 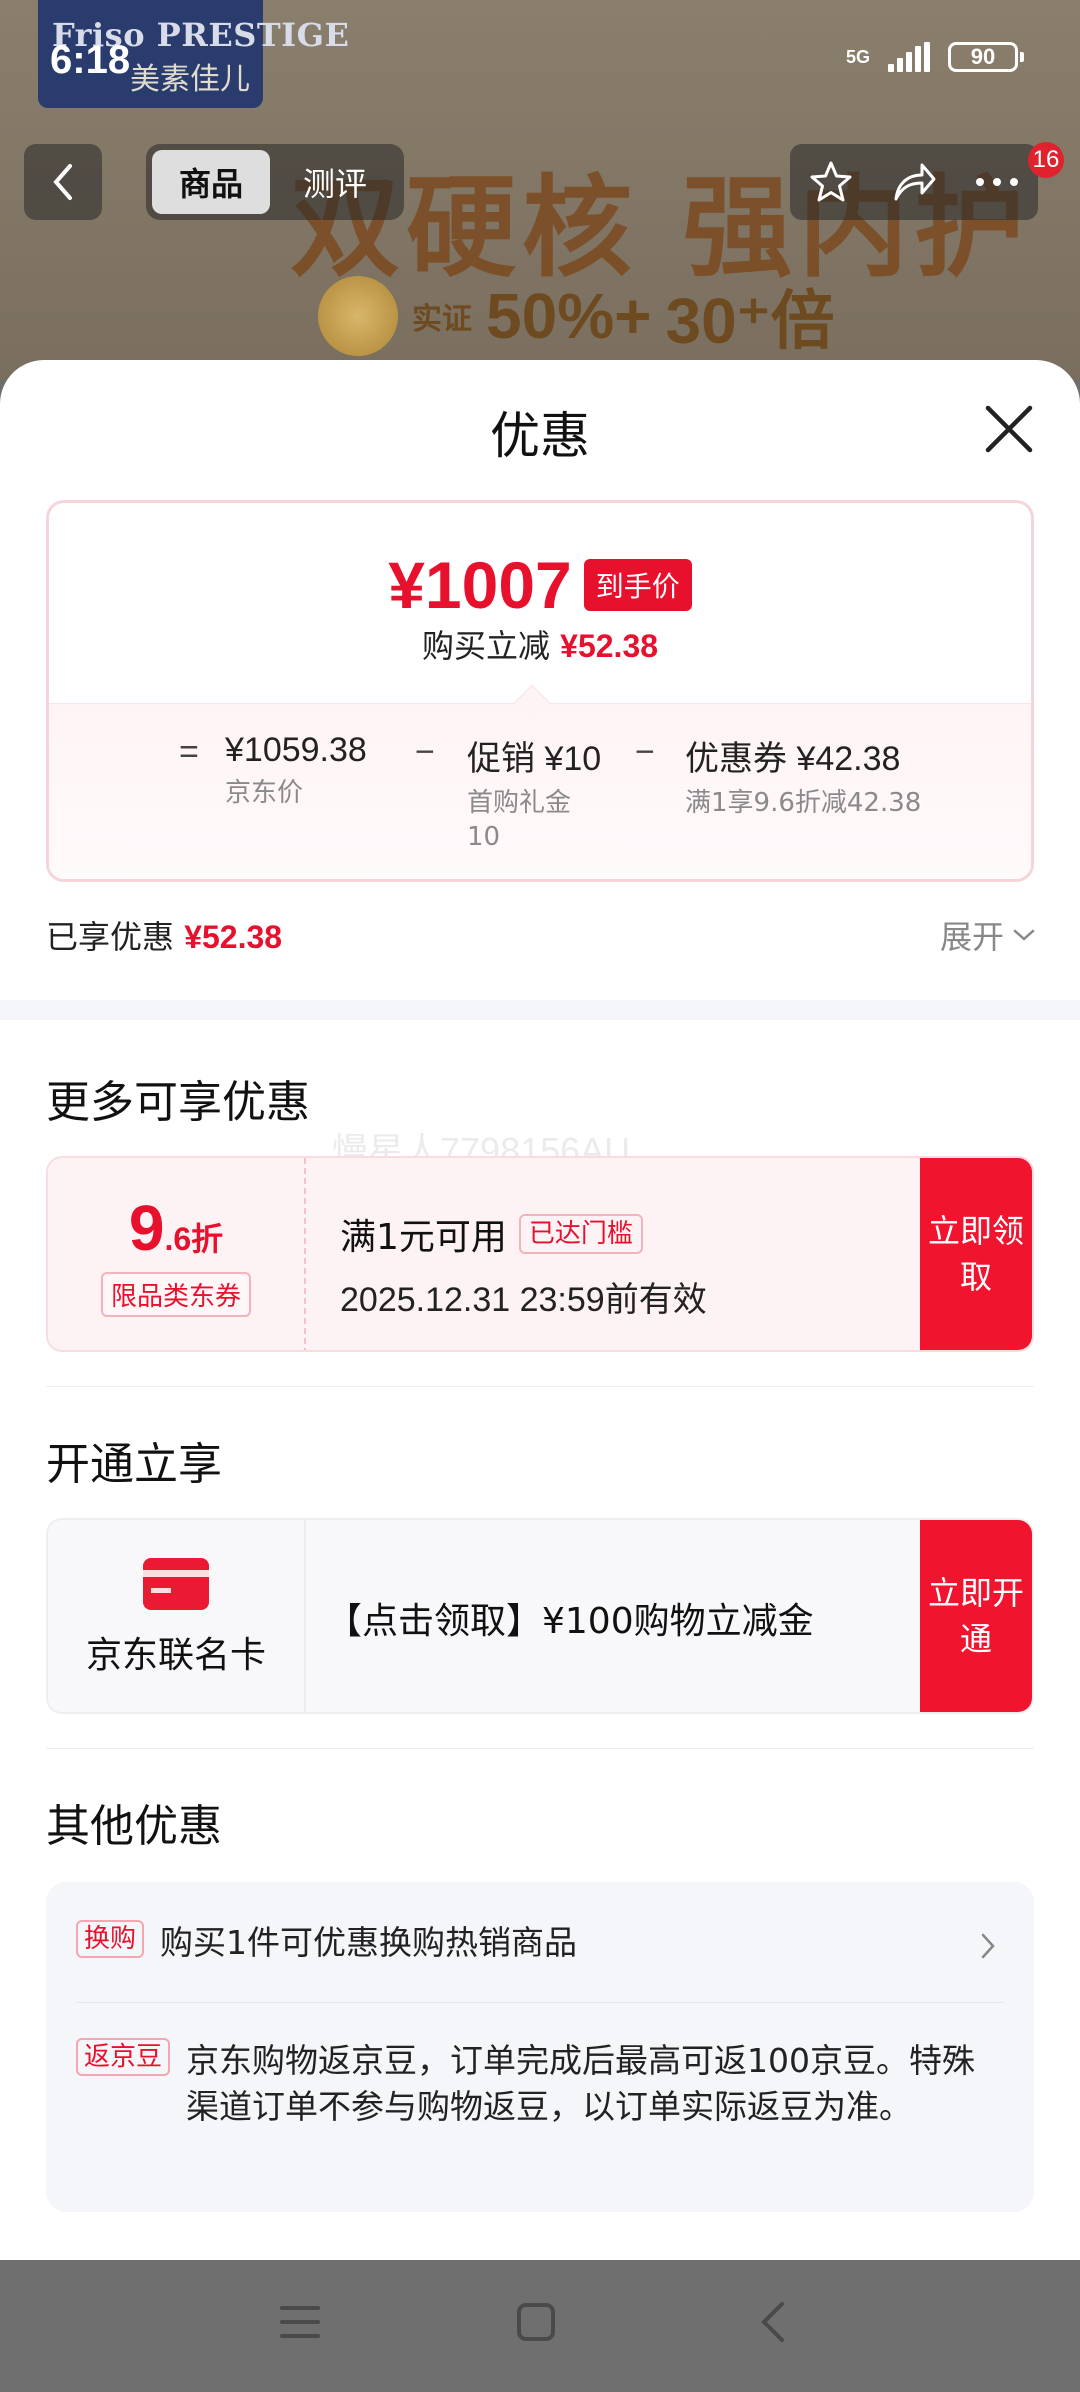 I want to click on top-actions, so click(x=914, y=182).